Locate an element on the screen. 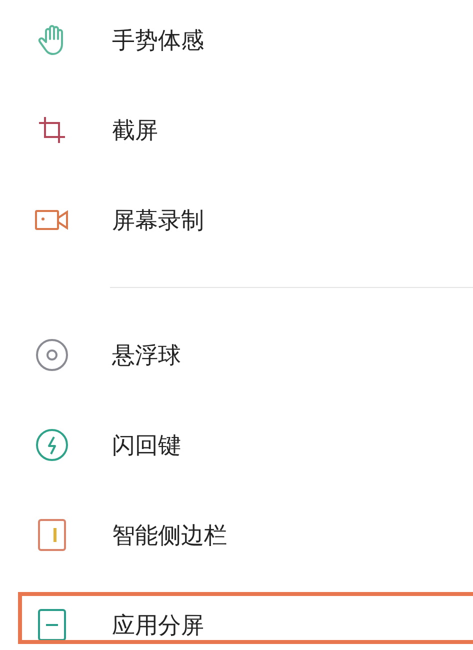  video-camera-icon is located at coordinates (52, 220).